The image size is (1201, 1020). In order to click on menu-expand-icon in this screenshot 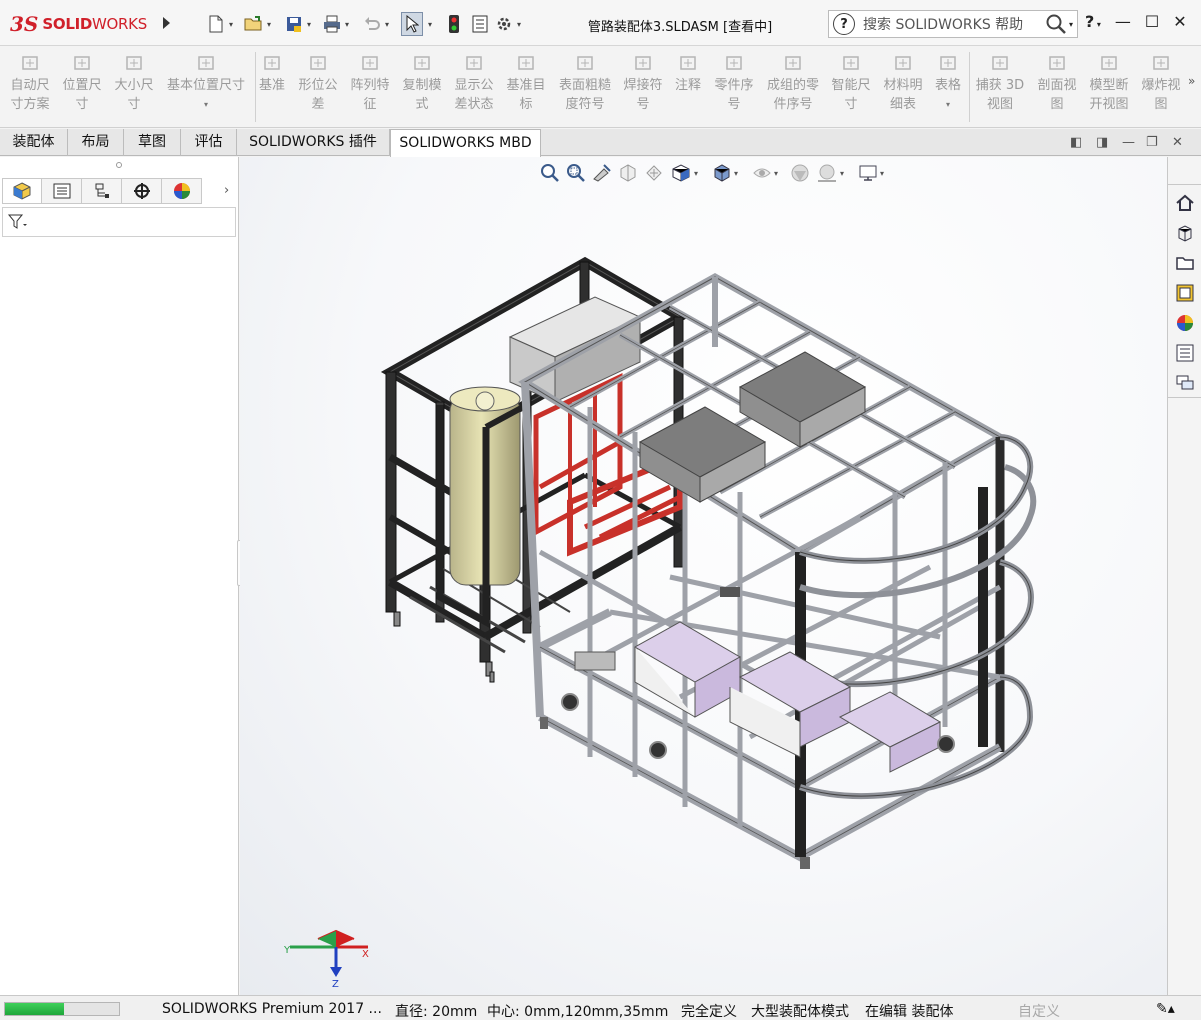, I will do `click(166, 23)`.